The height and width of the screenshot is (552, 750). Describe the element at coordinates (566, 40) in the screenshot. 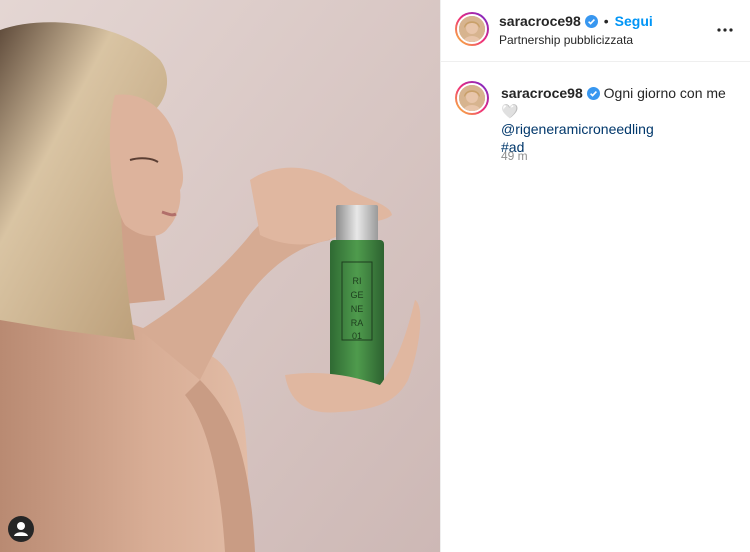

I see `sponsor-line: Partnership pubblicizzata` at that location.